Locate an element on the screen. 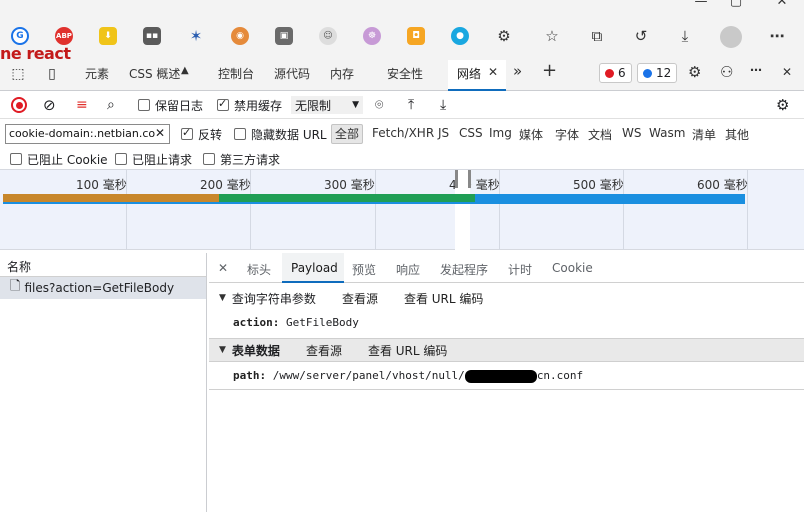  column-header-name: 名称 is located at coordinates (103, 265).